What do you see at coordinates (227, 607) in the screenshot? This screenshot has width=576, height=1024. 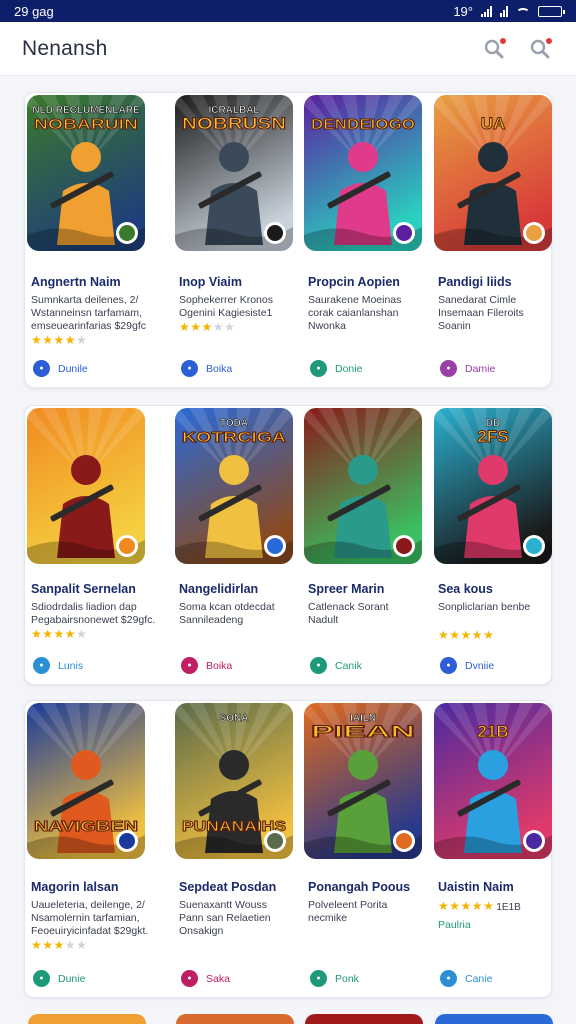 I see `game-description-line: Soma kcan otdecdat` at bounding box center [227, 607].